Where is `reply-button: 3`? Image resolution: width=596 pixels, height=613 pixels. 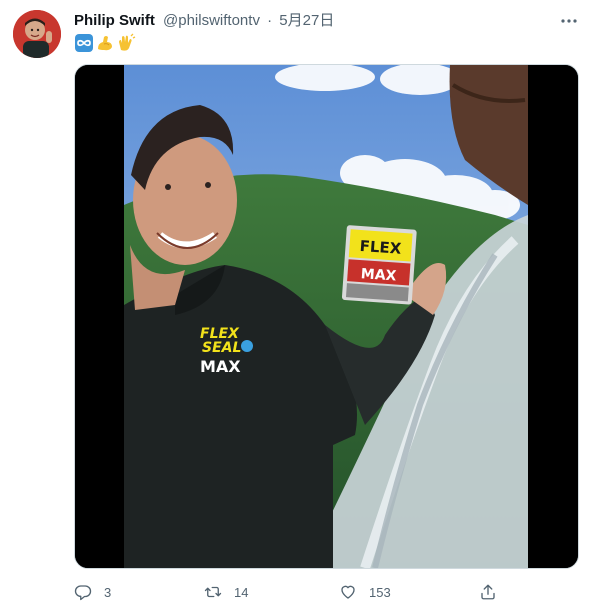
reply-button: 3 is located at coordinates (92, 592).